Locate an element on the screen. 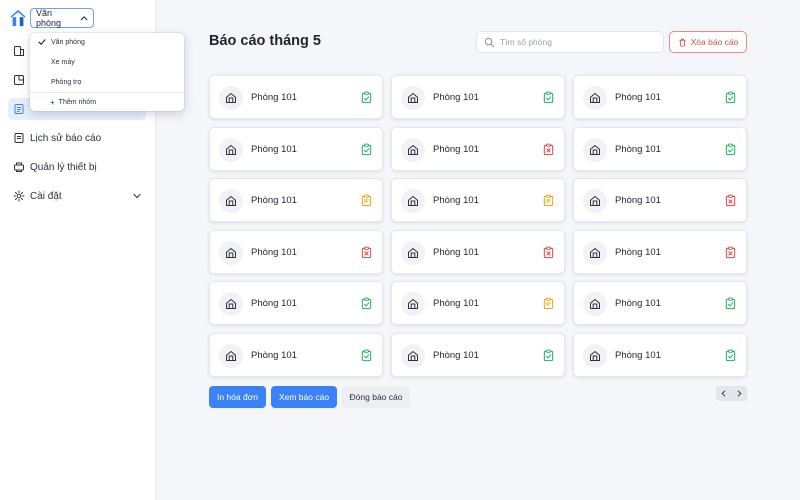  device-icon is located at coordinates (19, 167).